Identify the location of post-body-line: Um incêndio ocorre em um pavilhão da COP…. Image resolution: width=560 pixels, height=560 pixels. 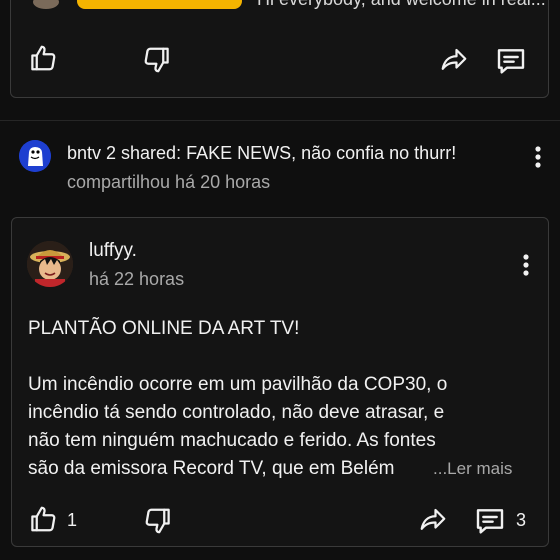
(238, 384).